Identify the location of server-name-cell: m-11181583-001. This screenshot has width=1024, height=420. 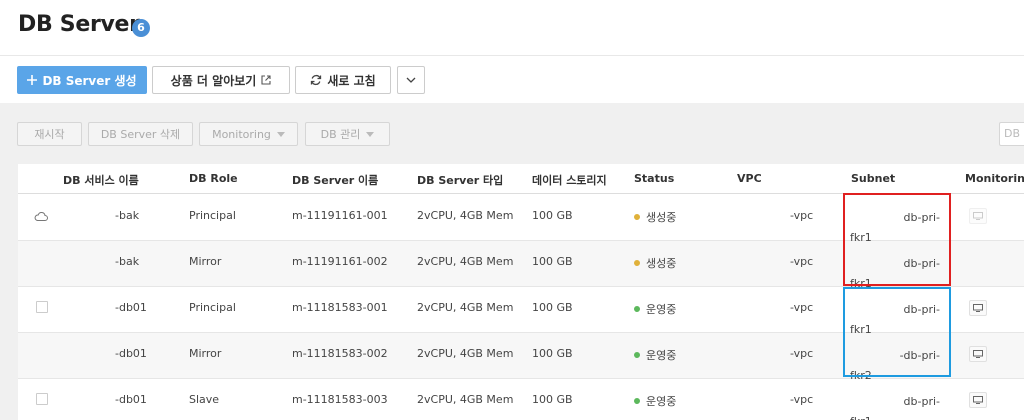
(340, 307).